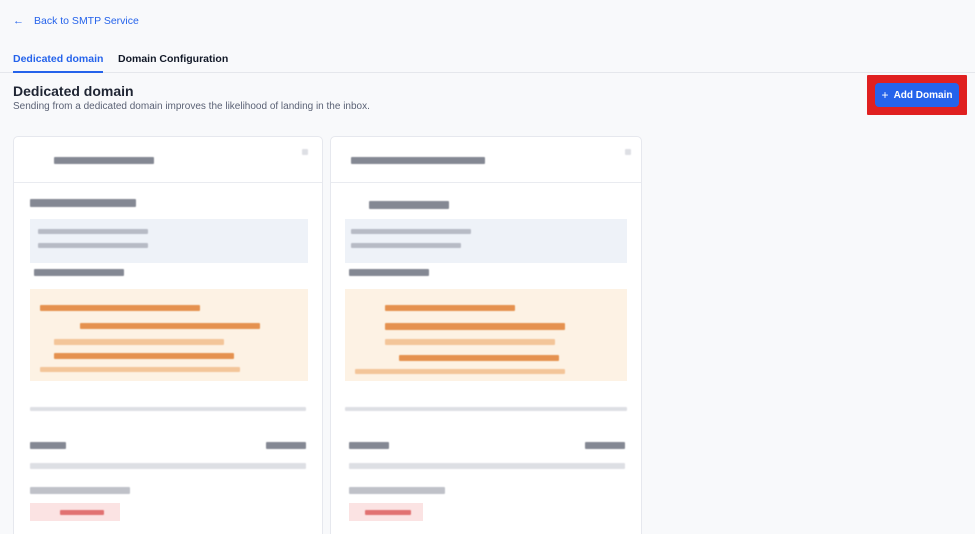 Image resolution: width=975 pixels, height=534 pixels. I want to click on add-domain-button: + Add Domain, so click(917, 95).